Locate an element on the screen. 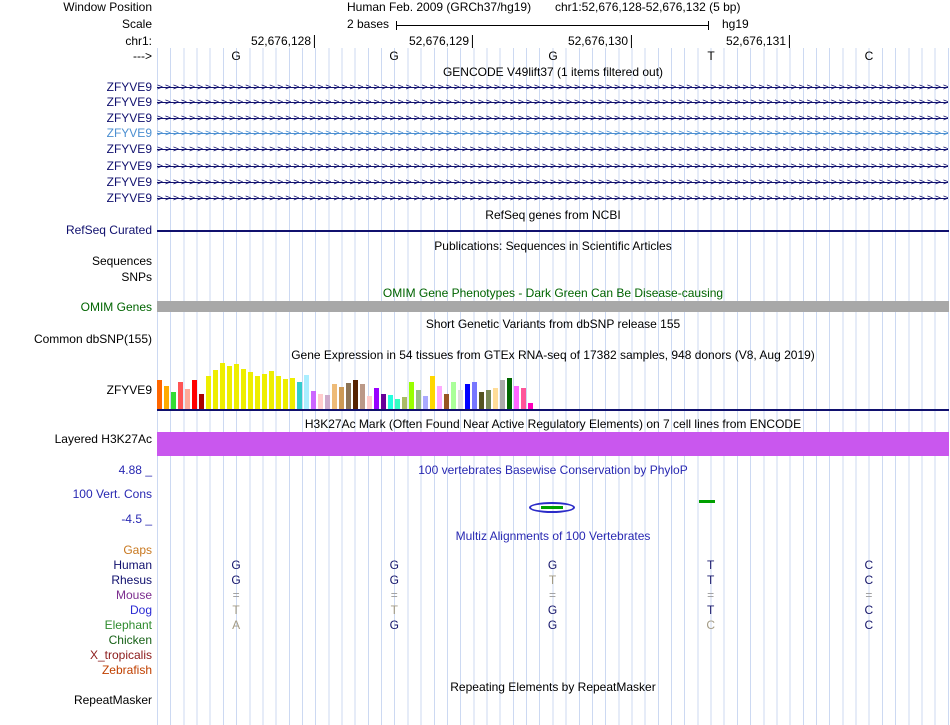 Image resolution: width=950 pixels, height=725 pixels. gencode-track-title: GENCODE V49lift37 (1 items filtered out) is located at coordinates (553, 72).